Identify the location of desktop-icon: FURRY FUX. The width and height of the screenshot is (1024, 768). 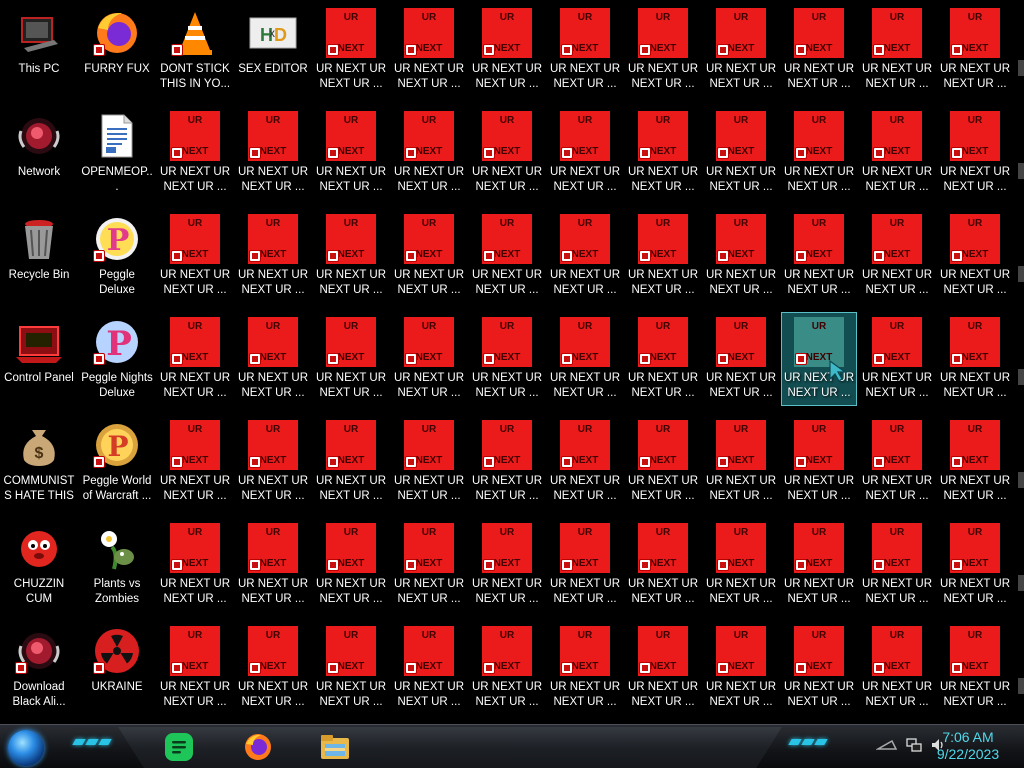
(117, 50).